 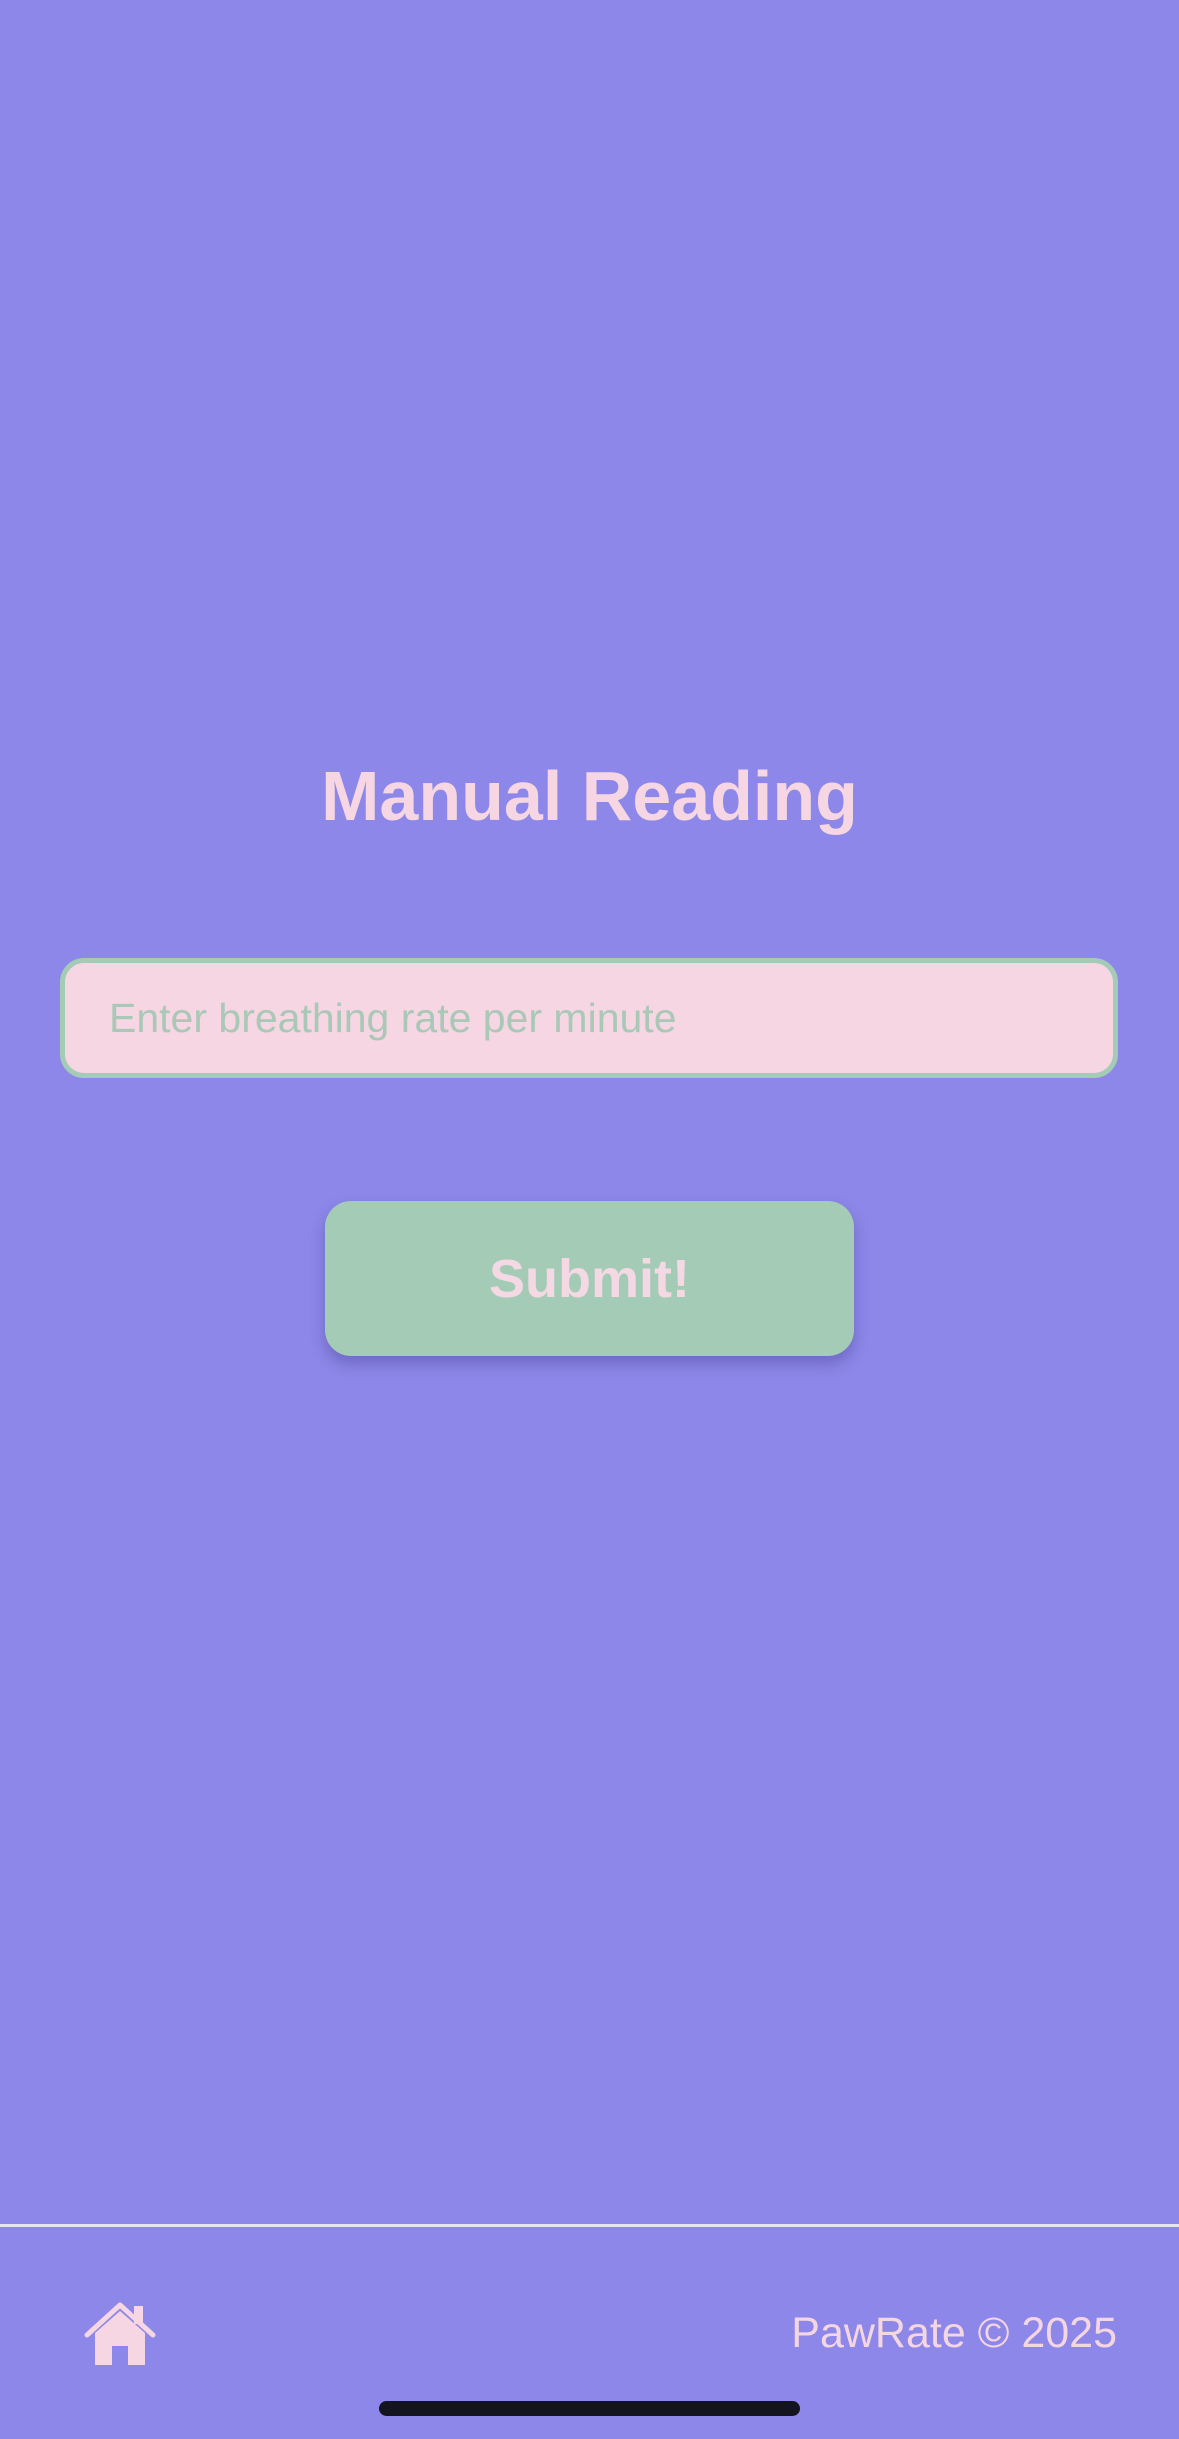 I want to click on page-title: Manual Reading, so click(x=589, y=796).